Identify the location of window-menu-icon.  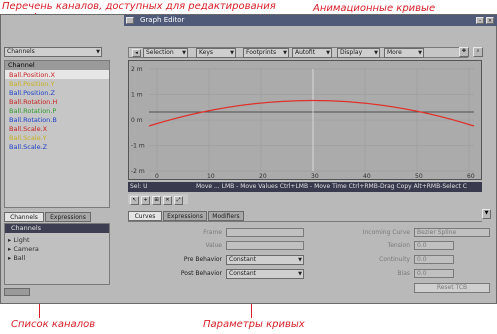
(130, 20).